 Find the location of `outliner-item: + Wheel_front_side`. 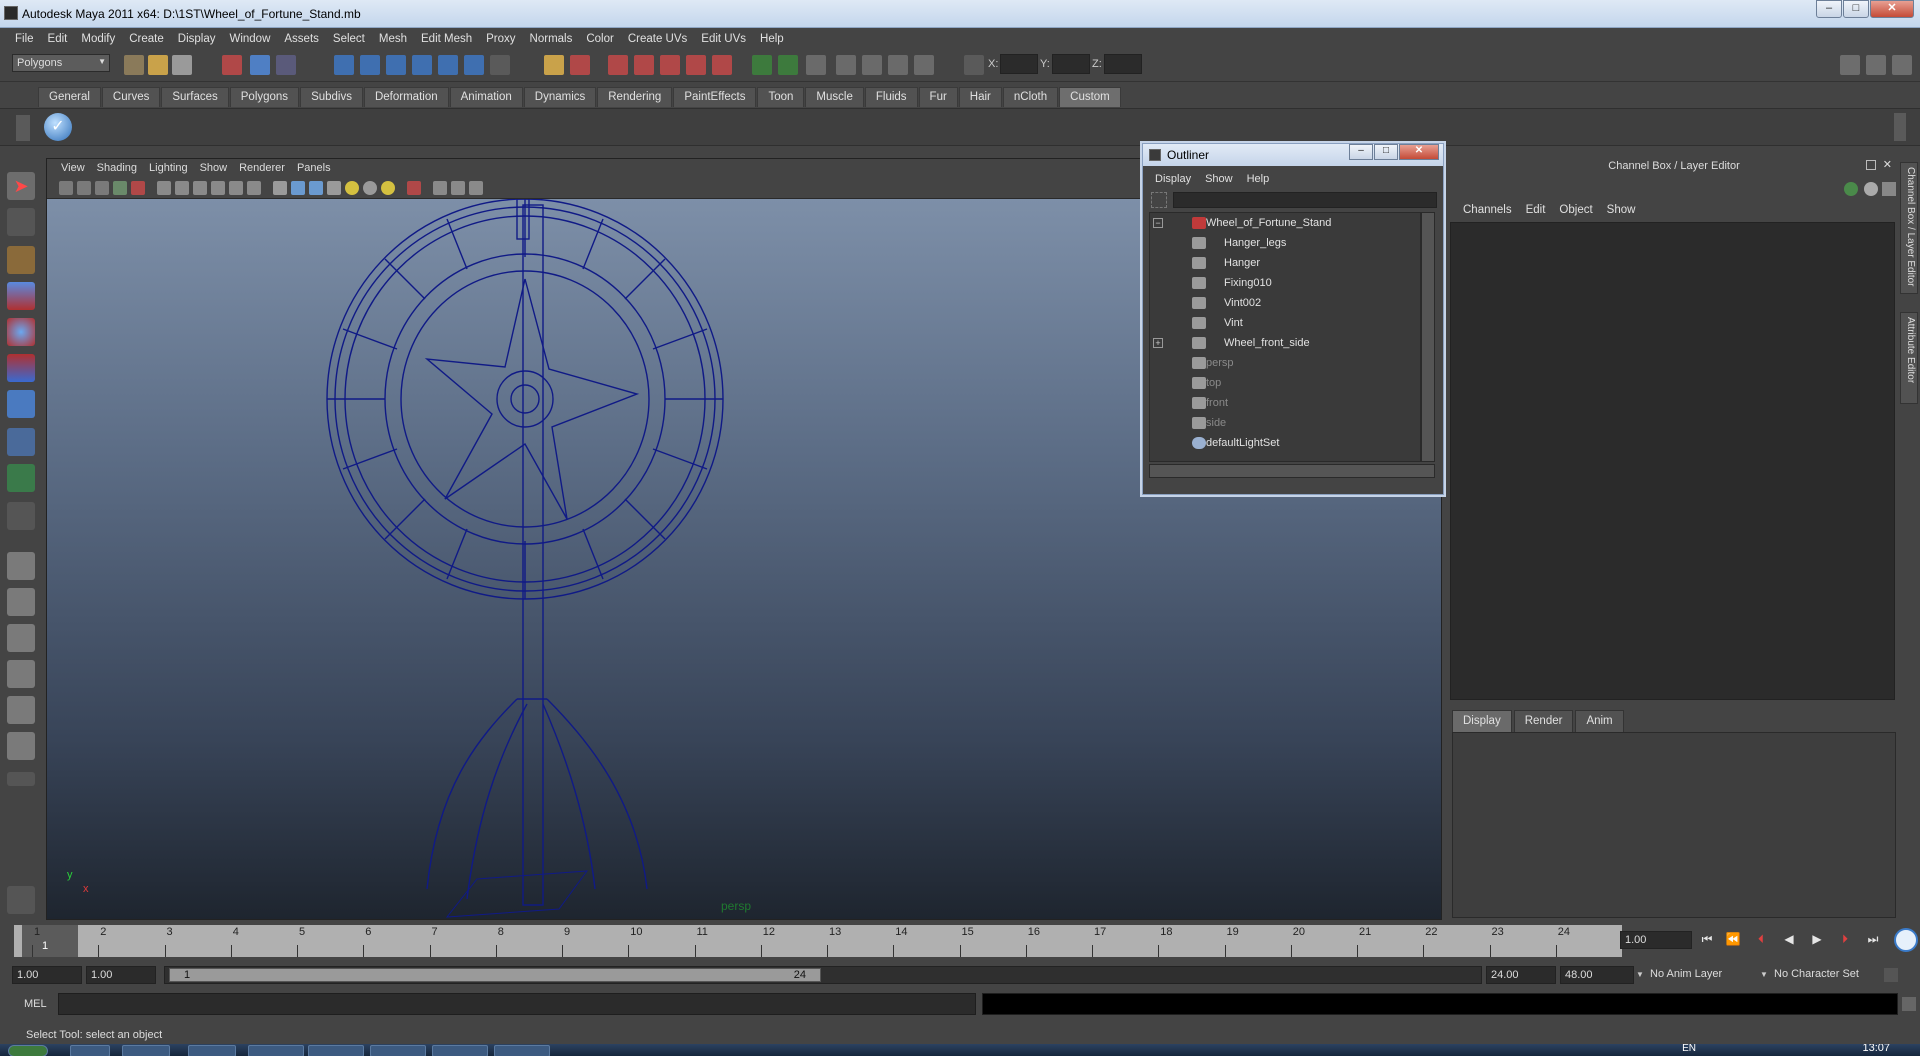

outliner-item: + Wheel_front_side is located at coordinates (1285, 343).